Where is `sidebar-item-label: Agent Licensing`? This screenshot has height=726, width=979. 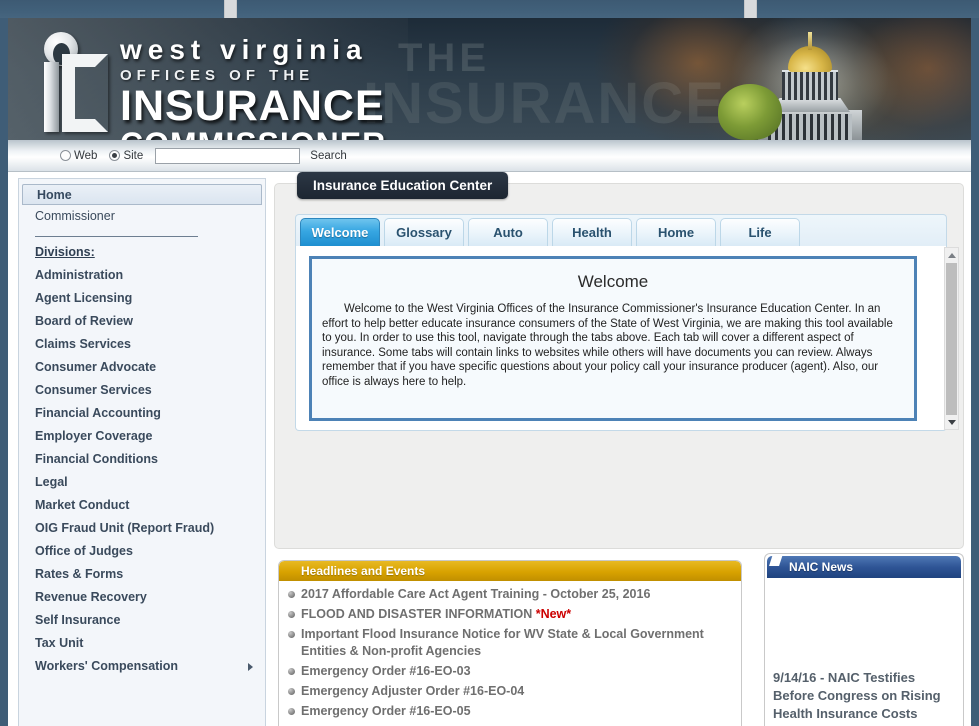
sidebar-item-label: Agent Licensing is located at coordinates (84, 298).